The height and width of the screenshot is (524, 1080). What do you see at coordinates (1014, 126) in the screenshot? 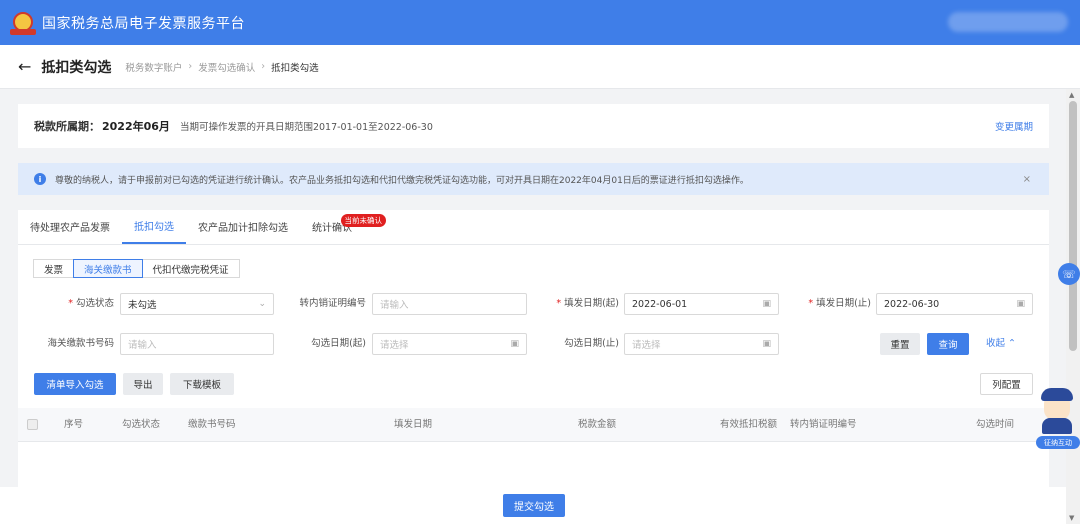
I see `change-period-link: 变更属期` at bounding box center [1014, 126].